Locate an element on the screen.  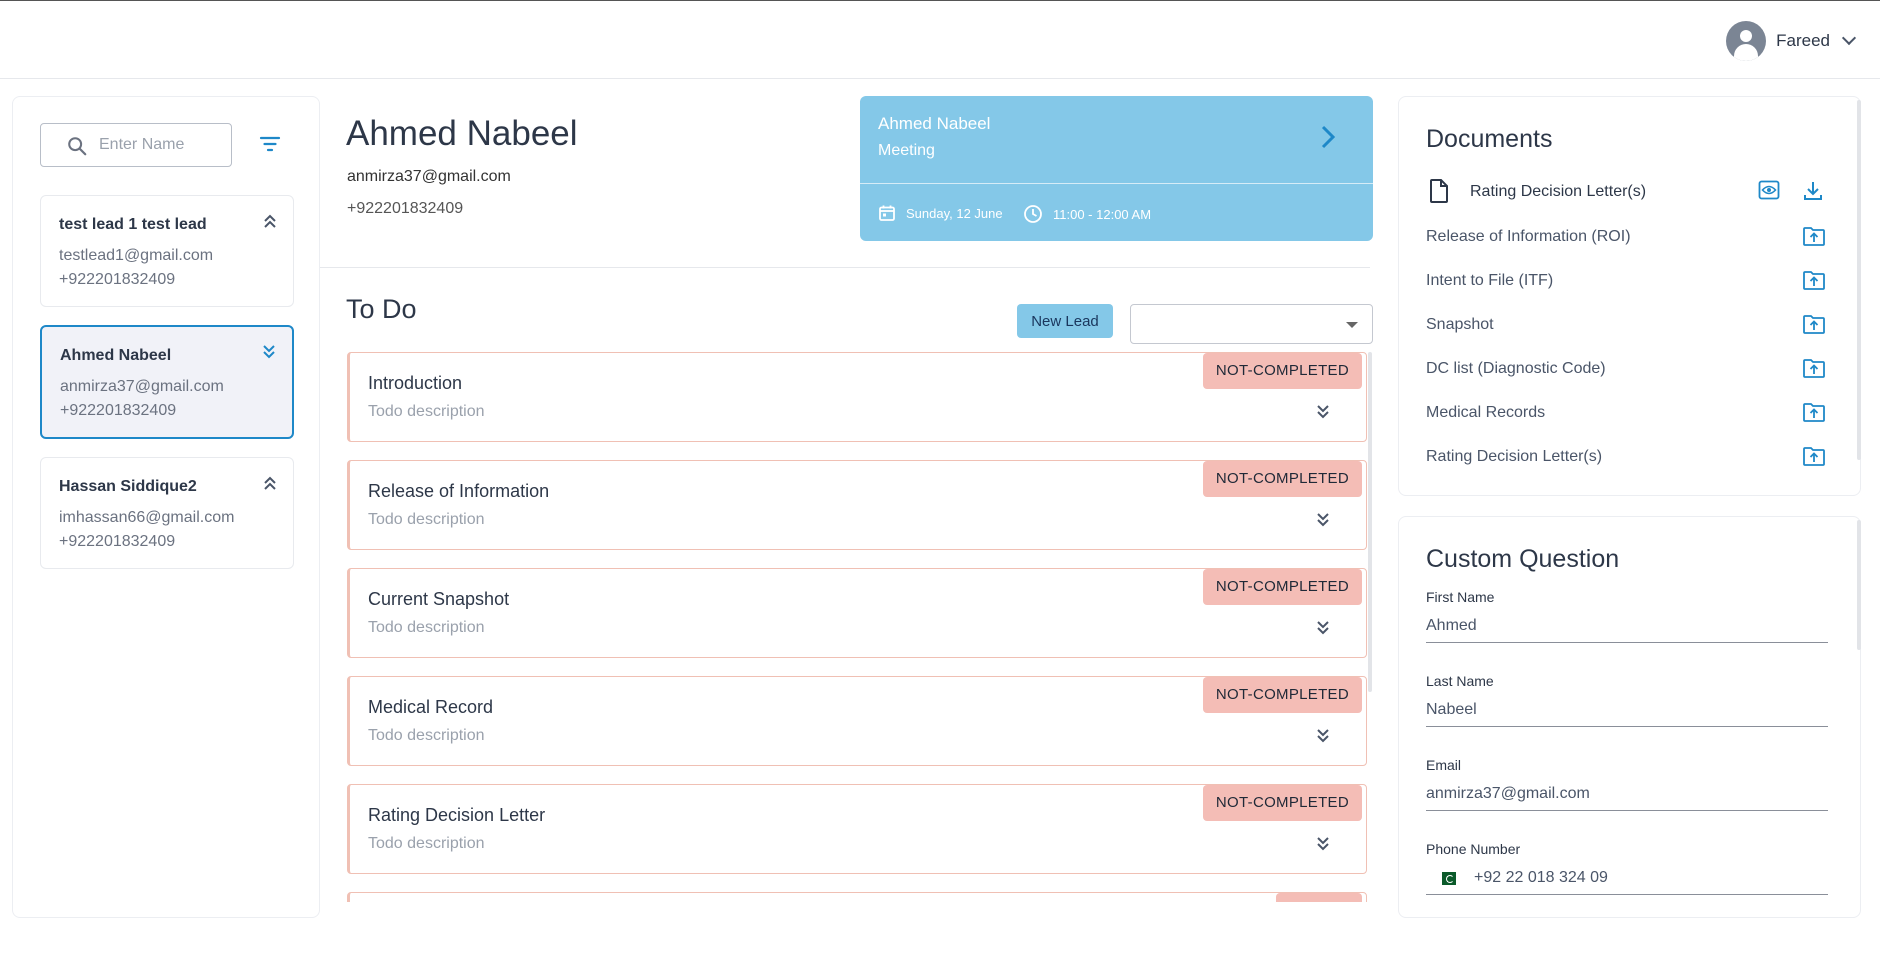
lead-title: Ahmed Nabeel is located at coordinates (462, 133).